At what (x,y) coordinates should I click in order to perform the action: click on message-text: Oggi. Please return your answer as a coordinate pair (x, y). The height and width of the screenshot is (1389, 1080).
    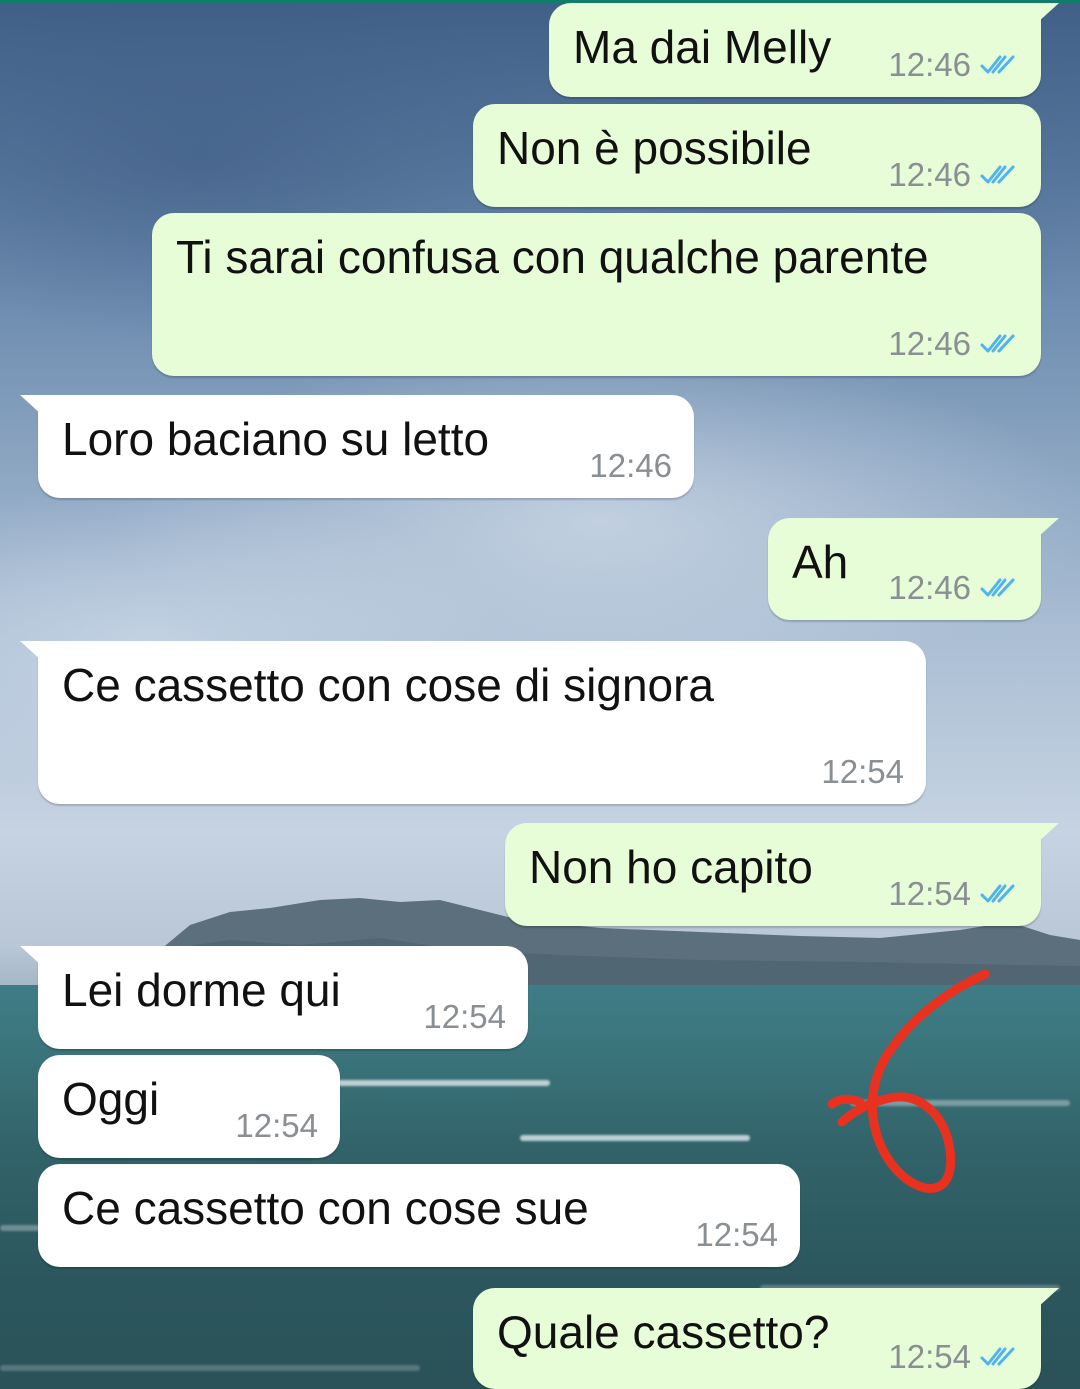
    Looking at the image, I should click on (111, 1099).